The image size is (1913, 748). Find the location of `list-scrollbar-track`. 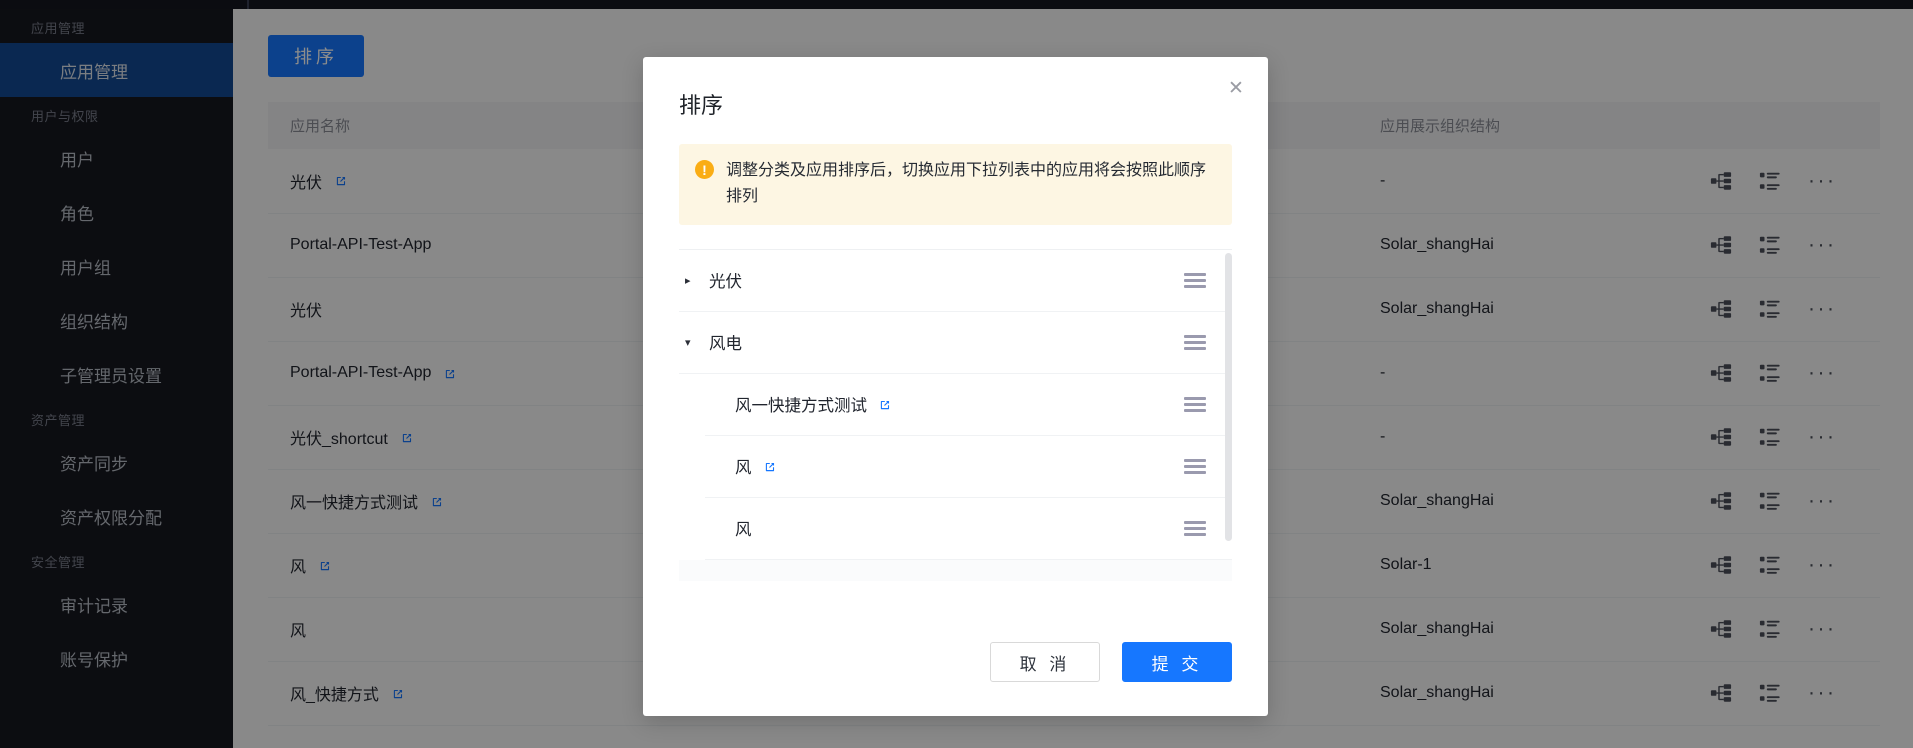

list-scrollbar-track is located at coordinates (1228, 415).